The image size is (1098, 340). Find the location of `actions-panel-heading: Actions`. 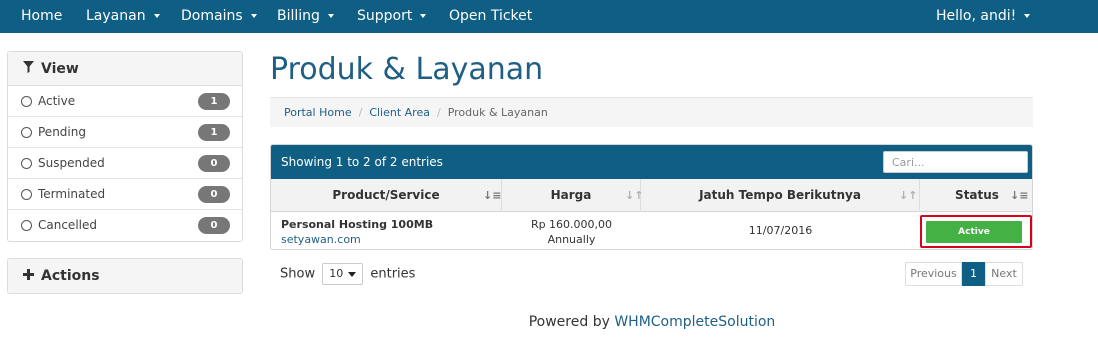

actions-panel-heading: Actions is located at coordinates (125, 276).